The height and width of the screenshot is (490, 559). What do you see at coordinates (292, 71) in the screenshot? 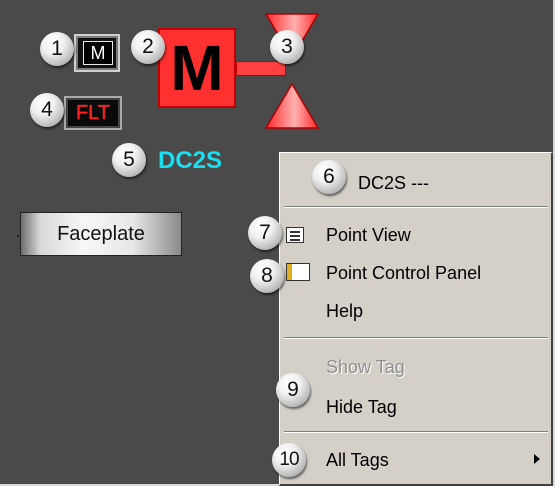
I see `valve-icon` at bounding box center [292, 71].